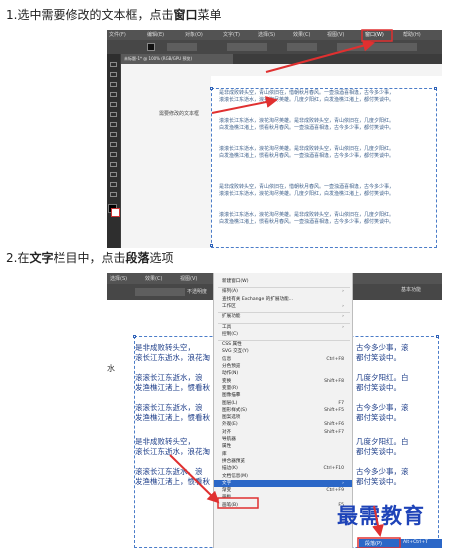 The image size is (471, 548). What do you see at coordinates (379, 542) in the screenshot?
I see `highlight-paragraph-item` at bounding box center [379, 542].